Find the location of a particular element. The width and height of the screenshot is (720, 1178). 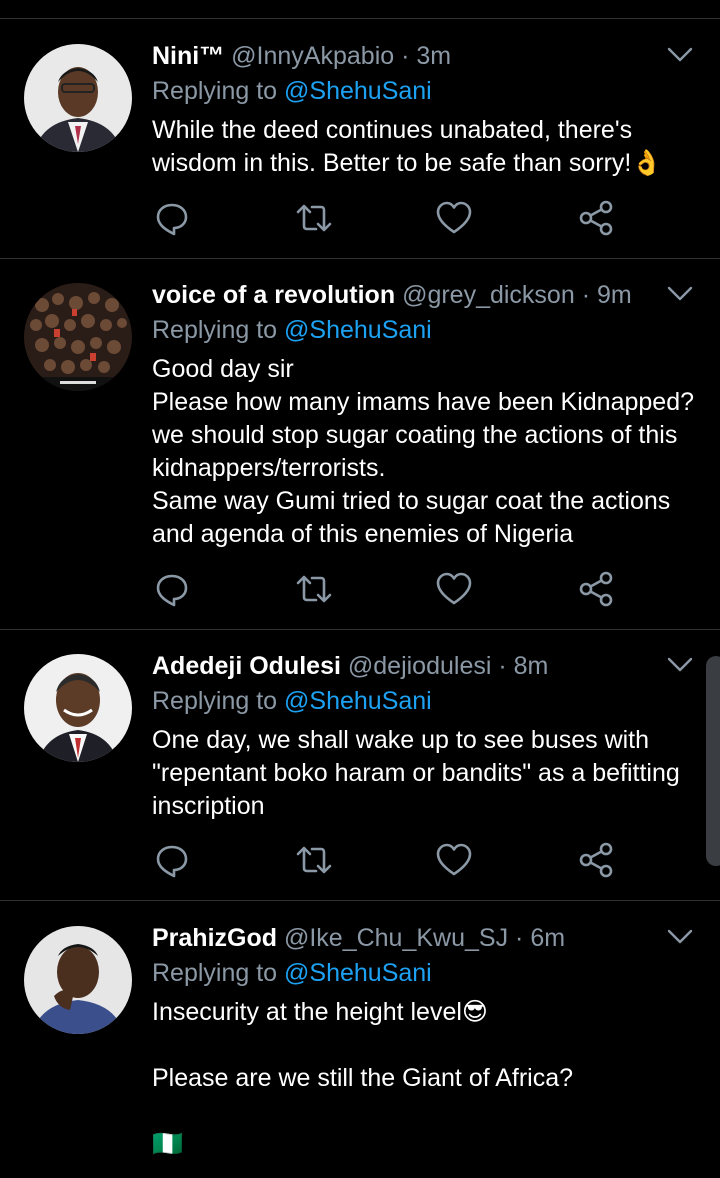

display-name: voice of a revolution is located at coordinates (273, 295).